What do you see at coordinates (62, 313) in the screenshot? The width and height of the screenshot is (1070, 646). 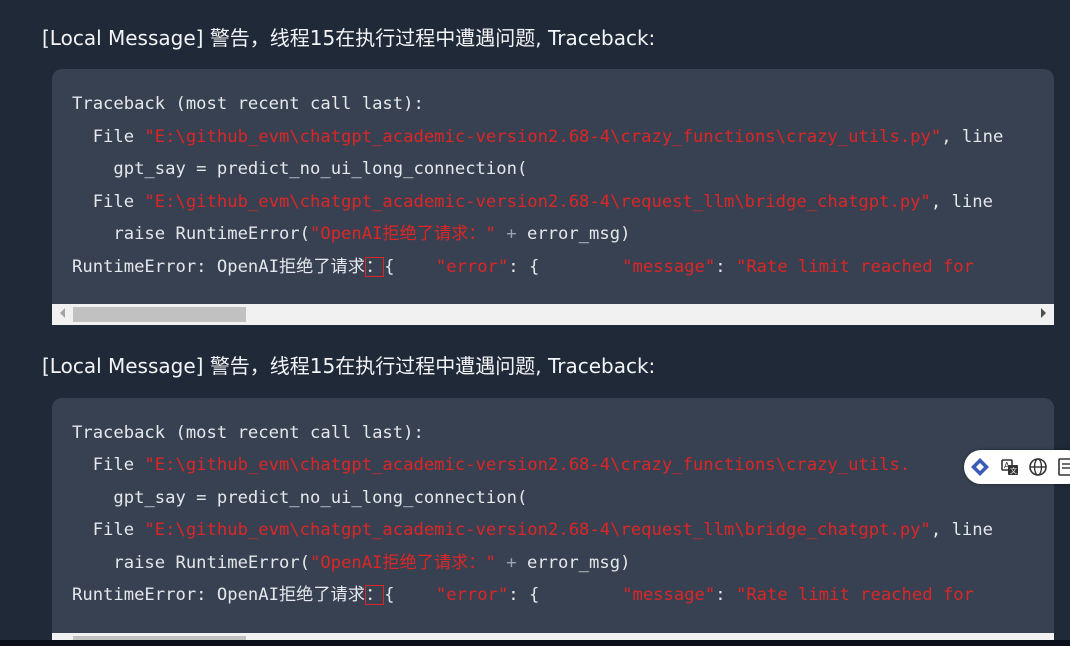 I see `scroll-left-arrow-icon` at bounding box center [62, 313].